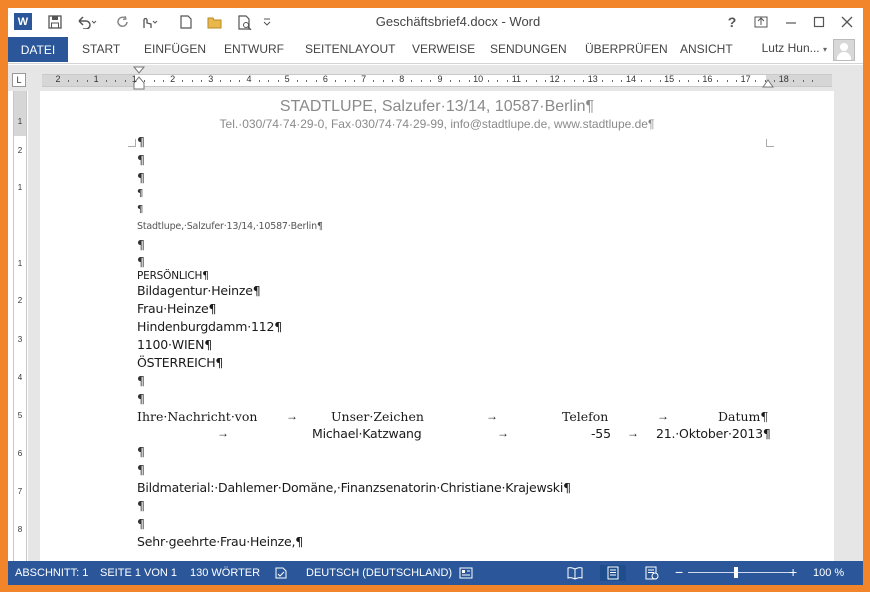 This screenshot has width=870, height=592. What do you see at coordinates (20, 326) in the screenshot?
I see `vertical-ruler: 1 2 1 1 2 3 4 5 6 7 8` at bounding box center [20, 326].